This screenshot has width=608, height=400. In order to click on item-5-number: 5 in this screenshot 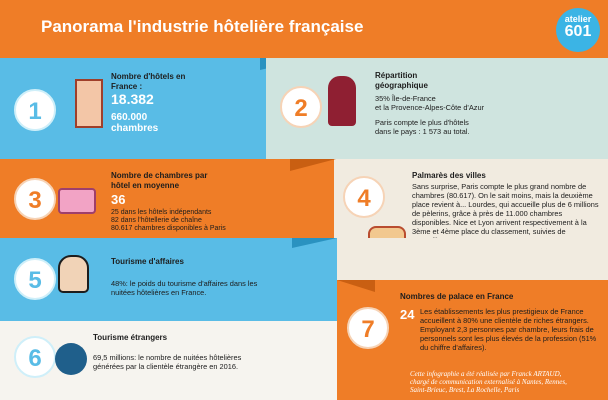, I will do `click(35, 279)`.